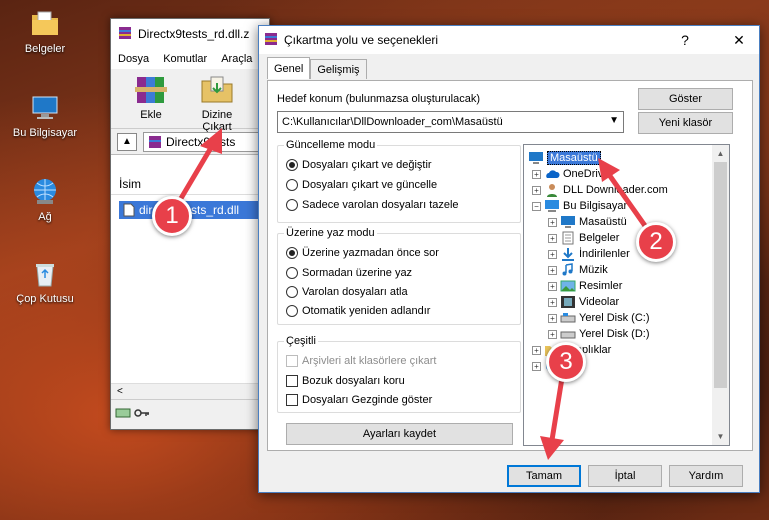 The width and height of the screenshot is (769, 520). What do you see at coordinates (509, 40) in the screenshot?
I see `dialog-title-bar: Çıkartma yolu ve seçenekleri ? ✕` at bounding box center [509, 40].